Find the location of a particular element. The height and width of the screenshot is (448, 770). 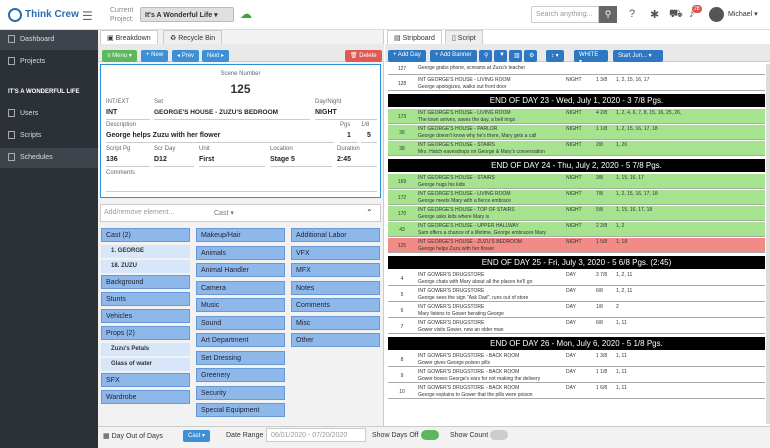

element-category: Comments is located at coordinates (335, 305).